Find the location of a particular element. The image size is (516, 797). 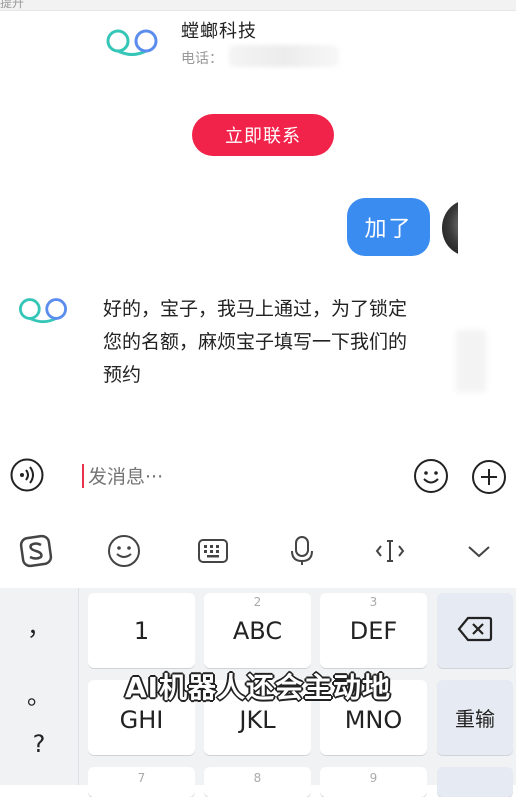

text-cursor is located at coordinates (83, 476).